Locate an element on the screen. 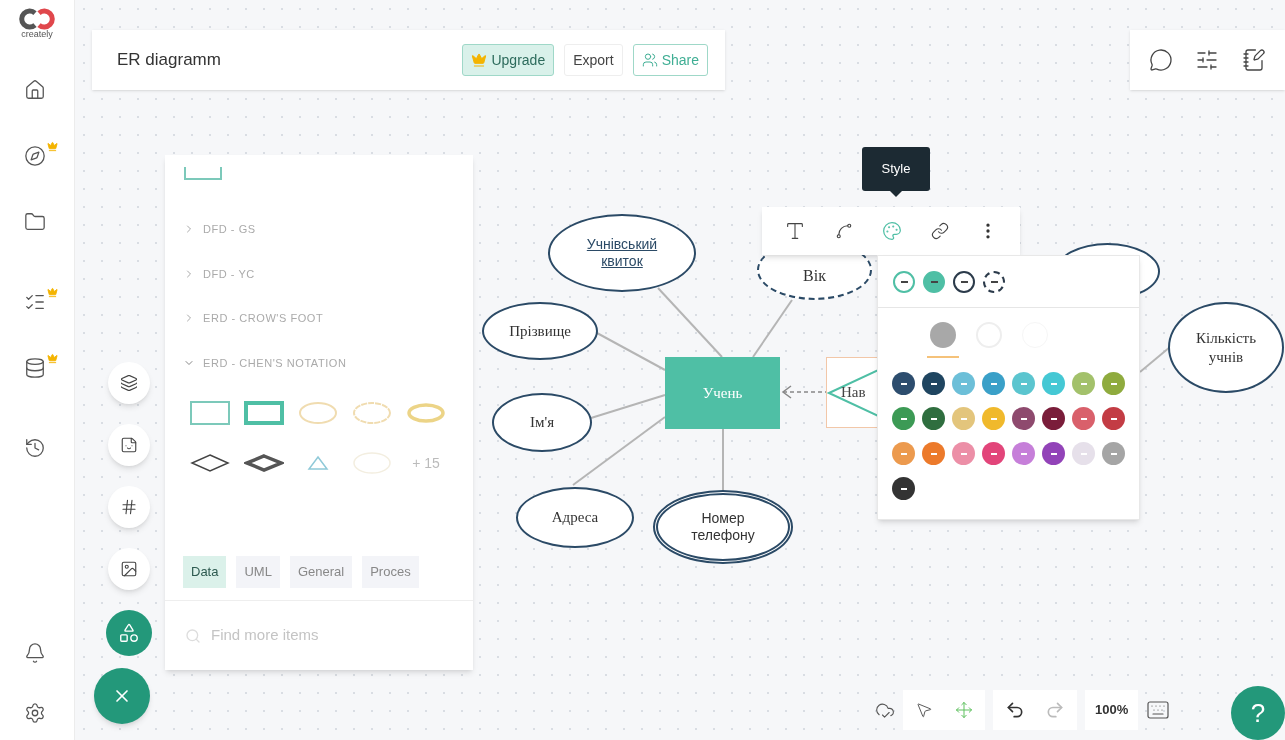  tooltip: Style is located at coordinates (896, 169).